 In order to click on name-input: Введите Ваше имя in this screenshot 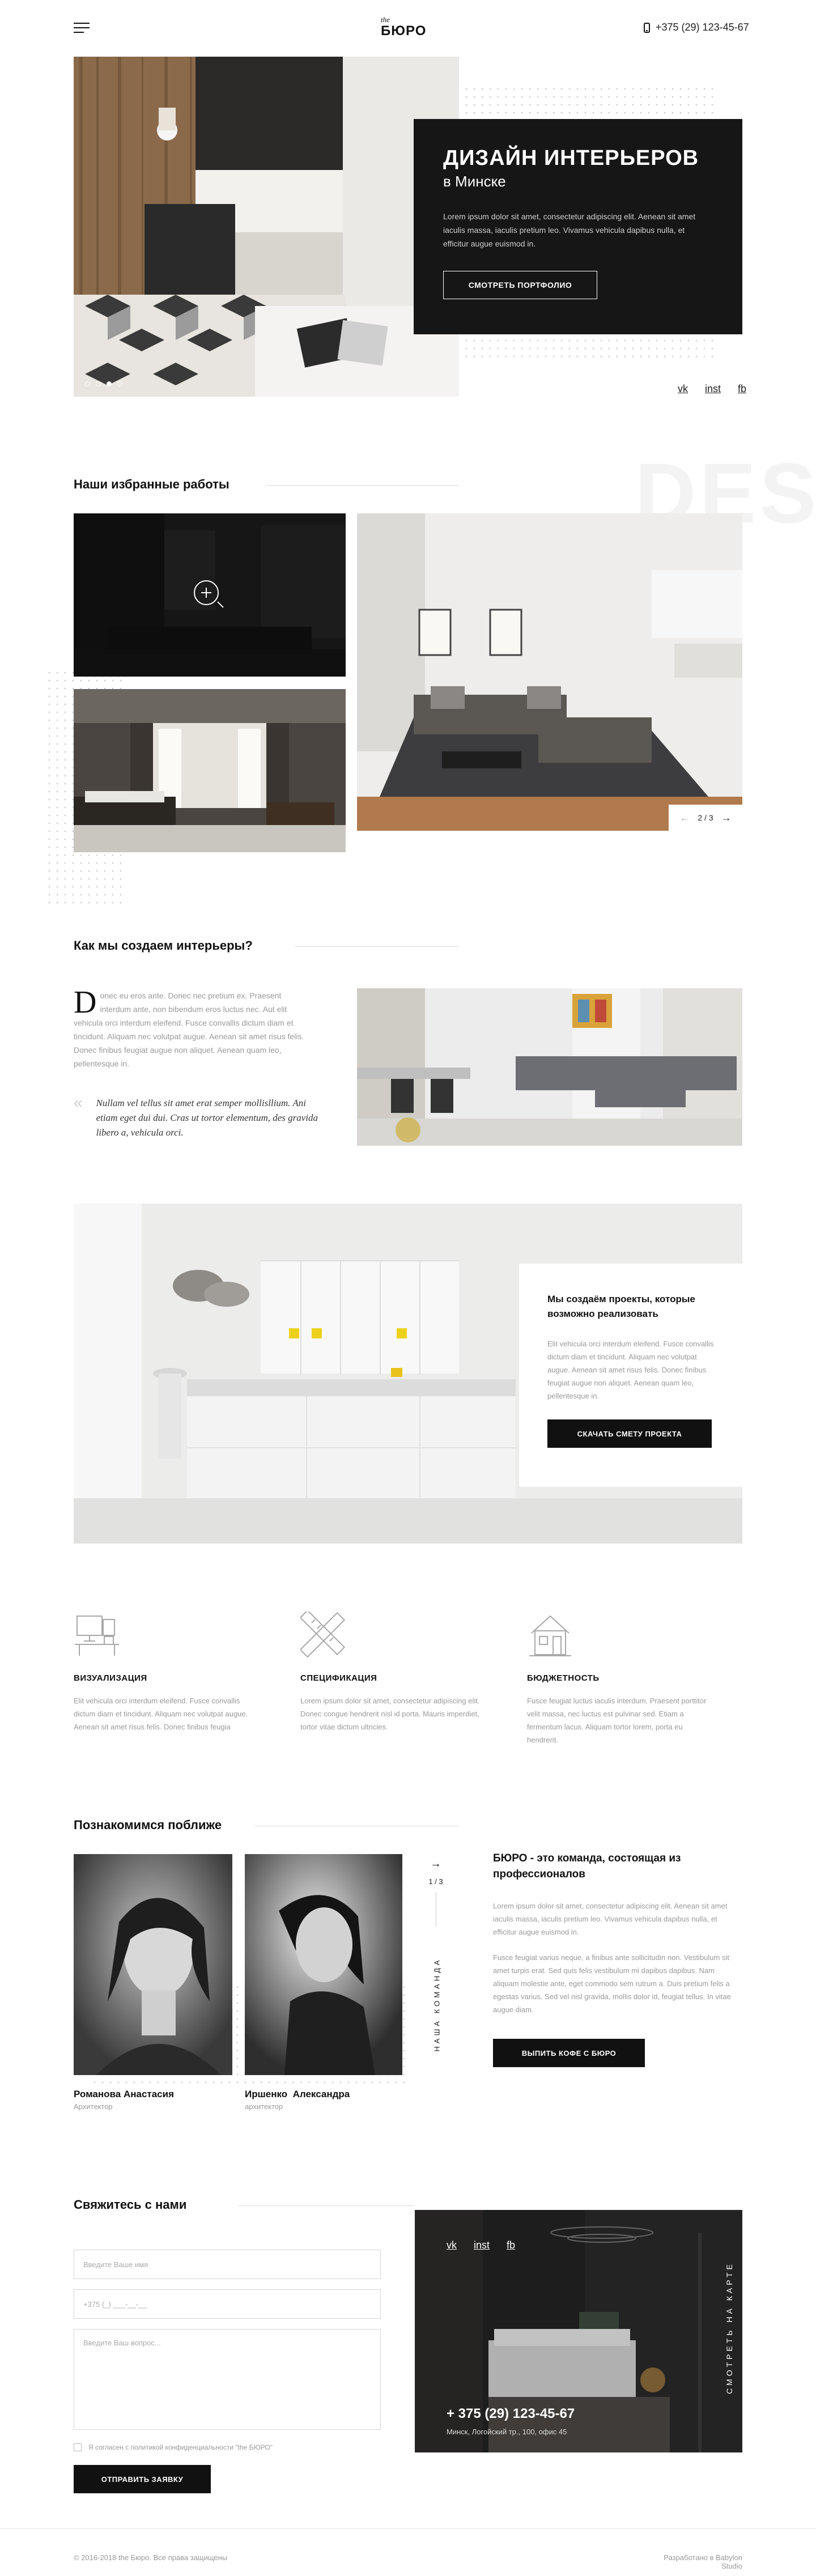, I will do `click(227, 2264)`.